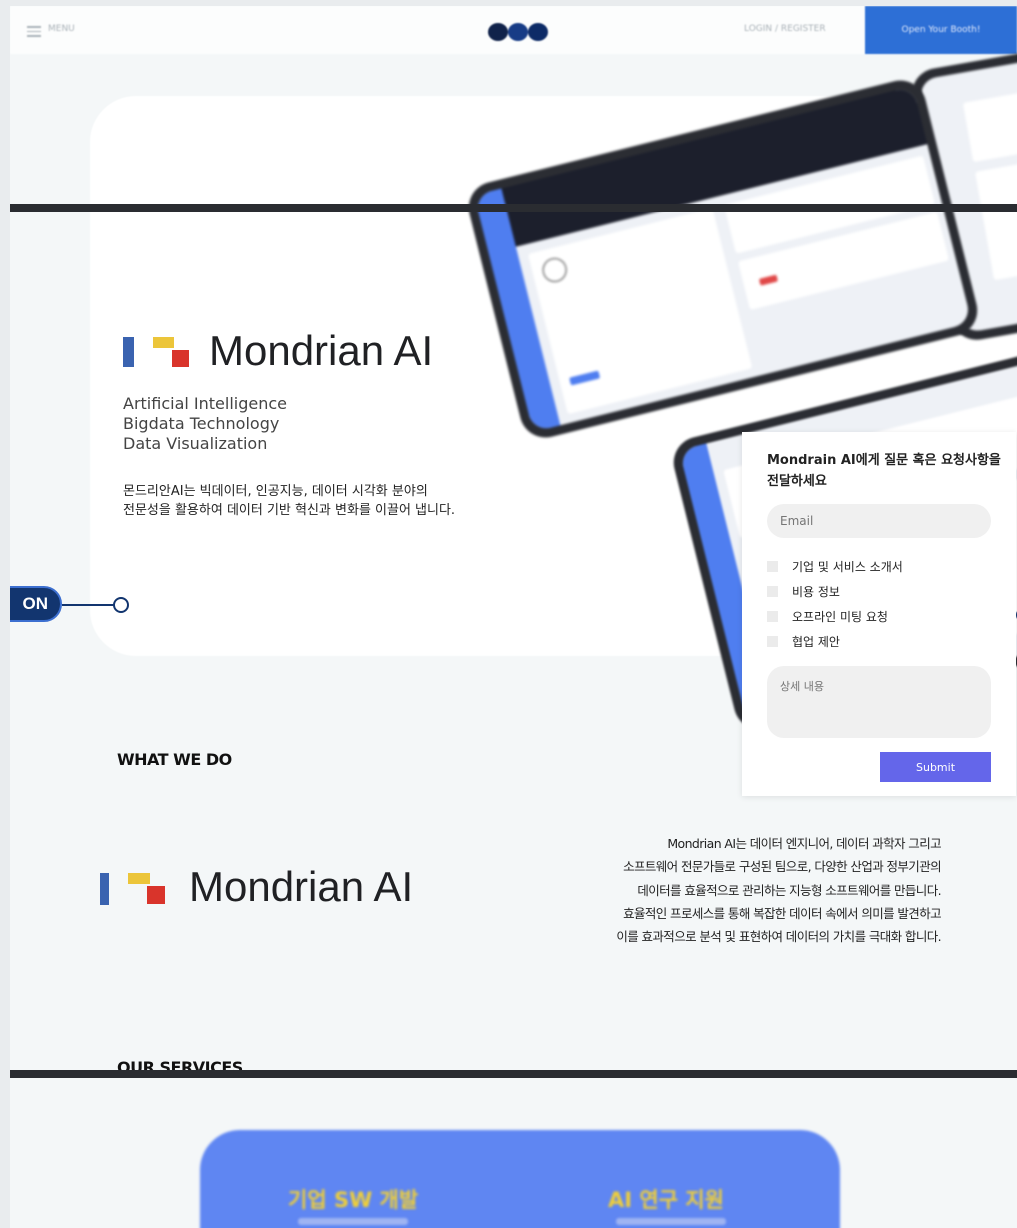  Describe the element at coordinates (804, 843) in the screenshot. I see `about-line-1: Mondrian AI는 데이터 엔지니어, 데이터 과학자 그리고` at that location.